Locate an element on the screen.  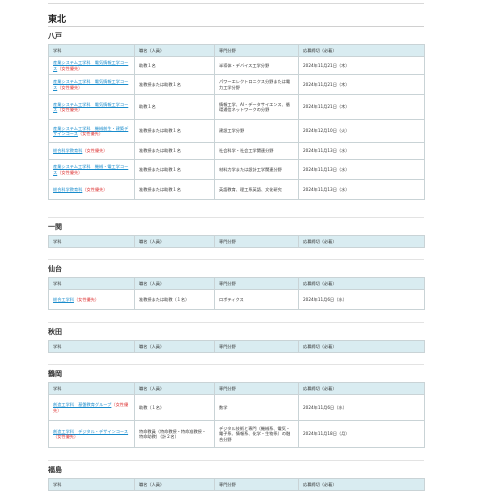
dept-cell: 総合工学科（女性優先） is located at coordinates (91, 299).